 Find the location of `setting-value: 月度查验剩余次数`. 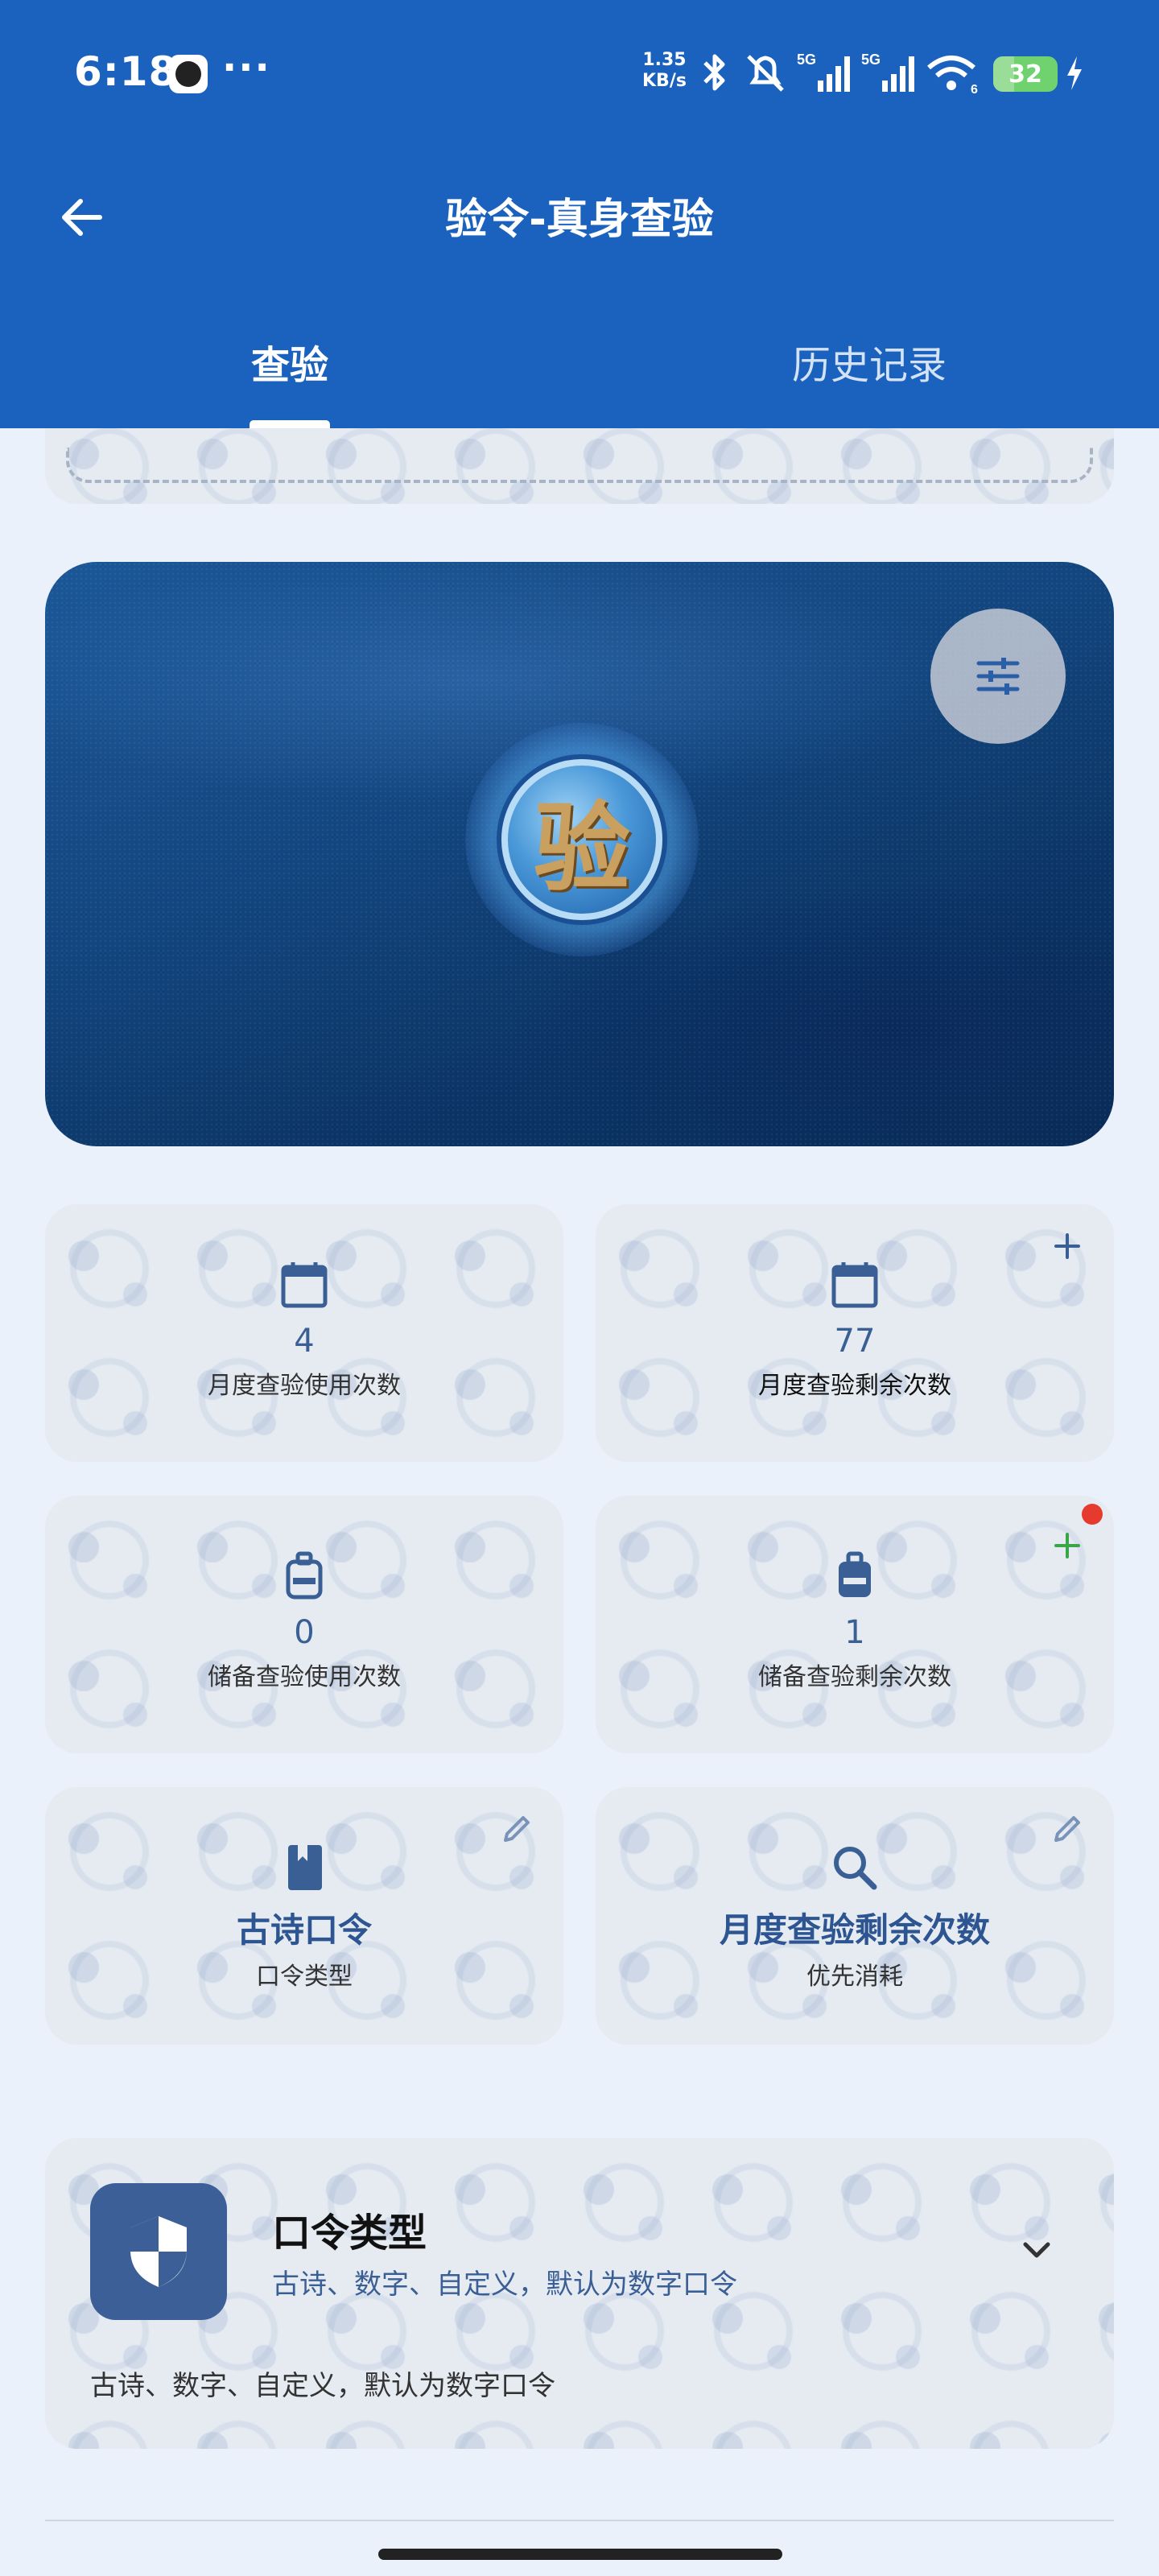

setting-value: 月度查验剩余次数 is located at coordinates (854, 1930).